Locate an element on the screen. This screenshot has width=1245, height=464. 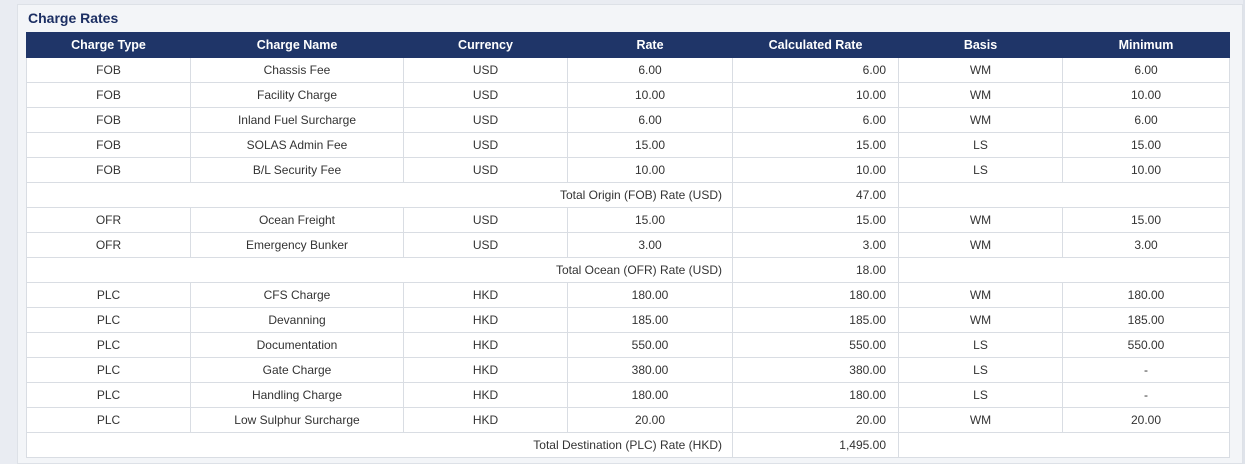
rate-cell: 3.00 is located at coordinates (650, 245).